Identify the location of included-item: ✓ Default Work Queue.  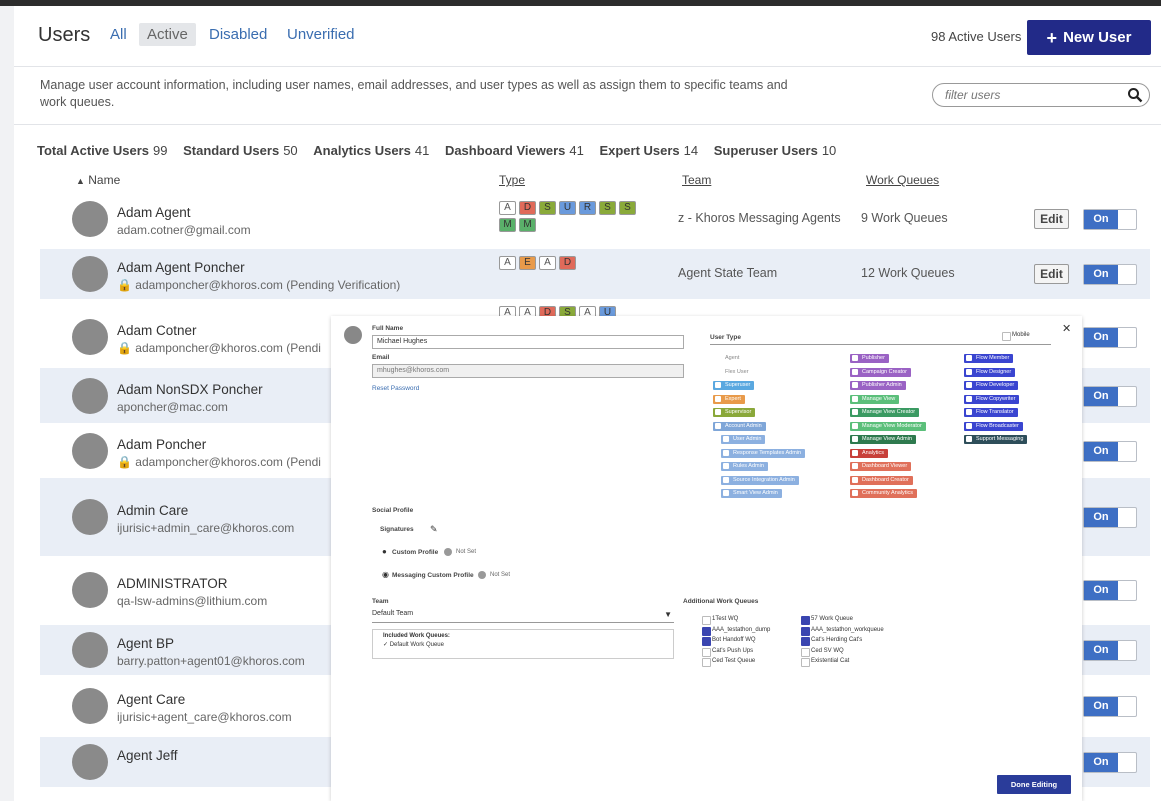
(523, 644).